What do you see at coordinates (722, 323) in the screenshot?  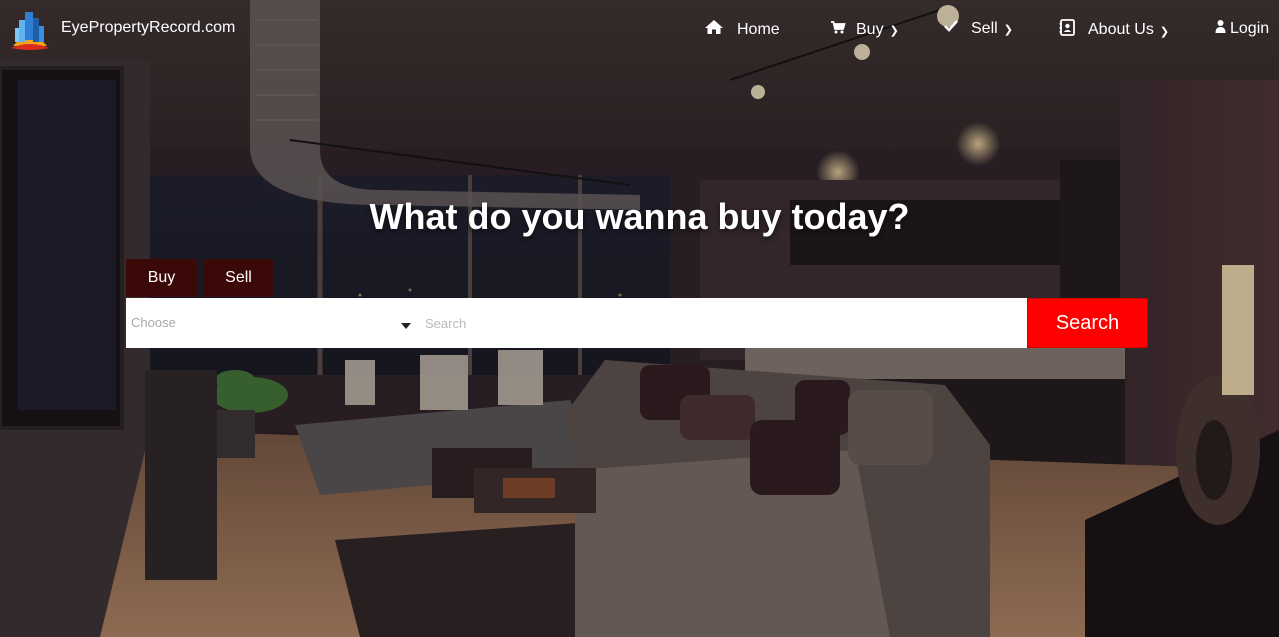 I see `search-input` at bounding box center [722, 323].